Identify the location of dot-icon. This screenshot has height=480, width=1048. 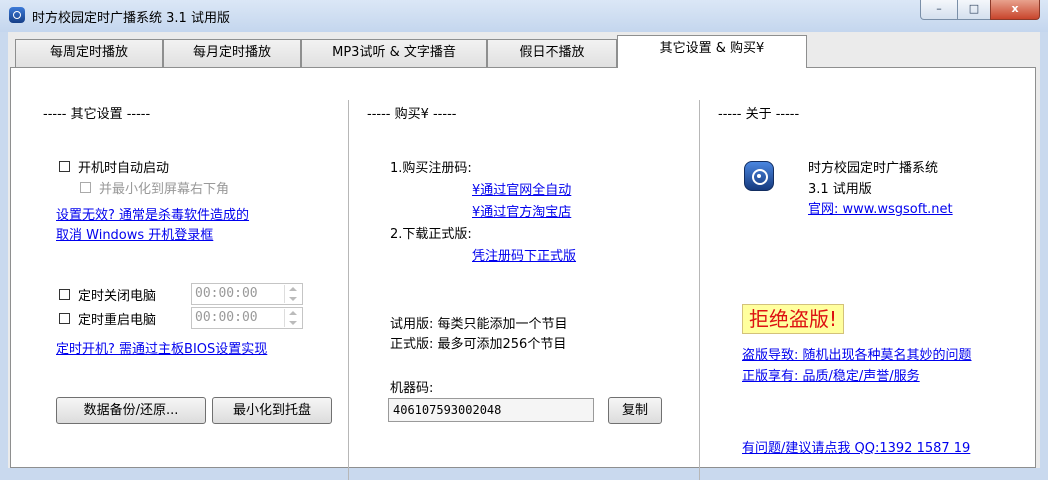
(759, 176).